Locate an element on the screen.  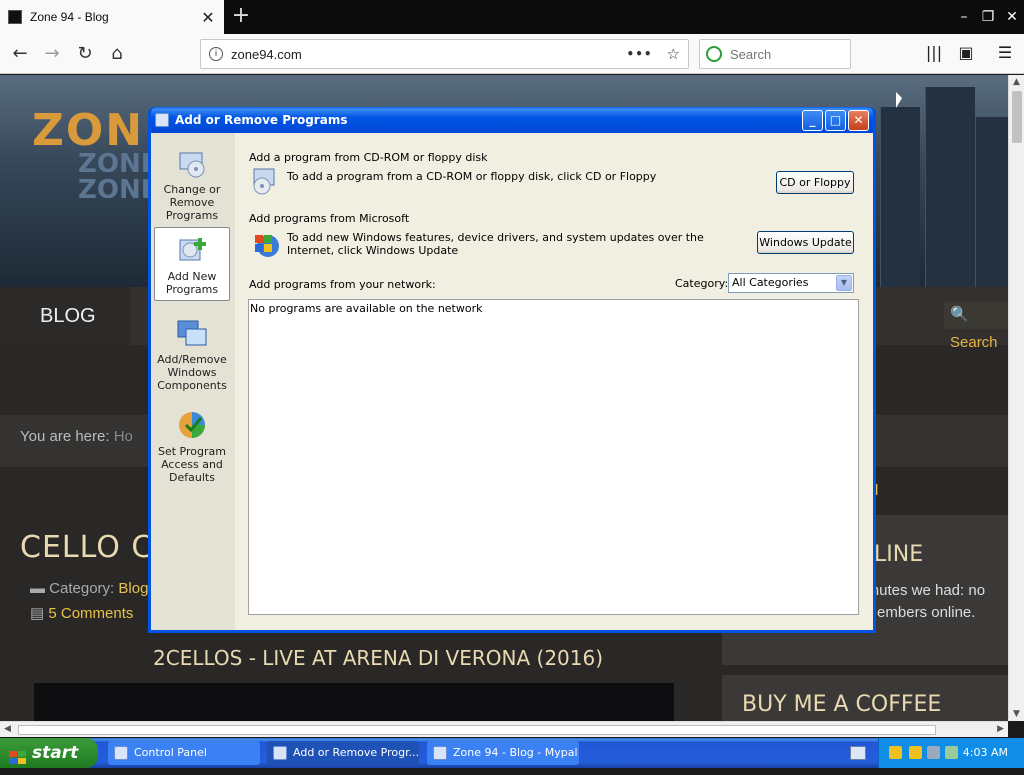
microsoft-heading: Add programs from Microsoft is located at coordinates (329, 218).